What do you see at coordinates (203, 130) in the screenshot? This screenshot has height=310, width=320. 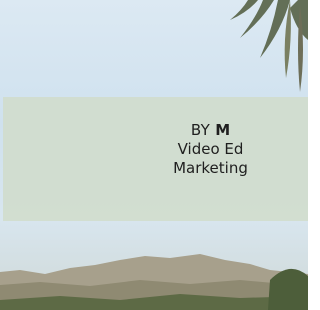 I see `byline-prefix: BY` at bounding box center [203, 130].